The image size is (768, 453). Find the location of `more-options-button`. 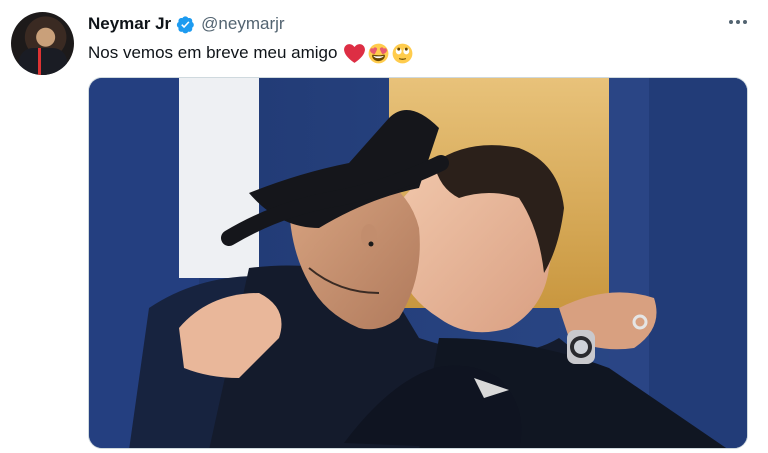

more-options-button is located at coordinates (738, 22).